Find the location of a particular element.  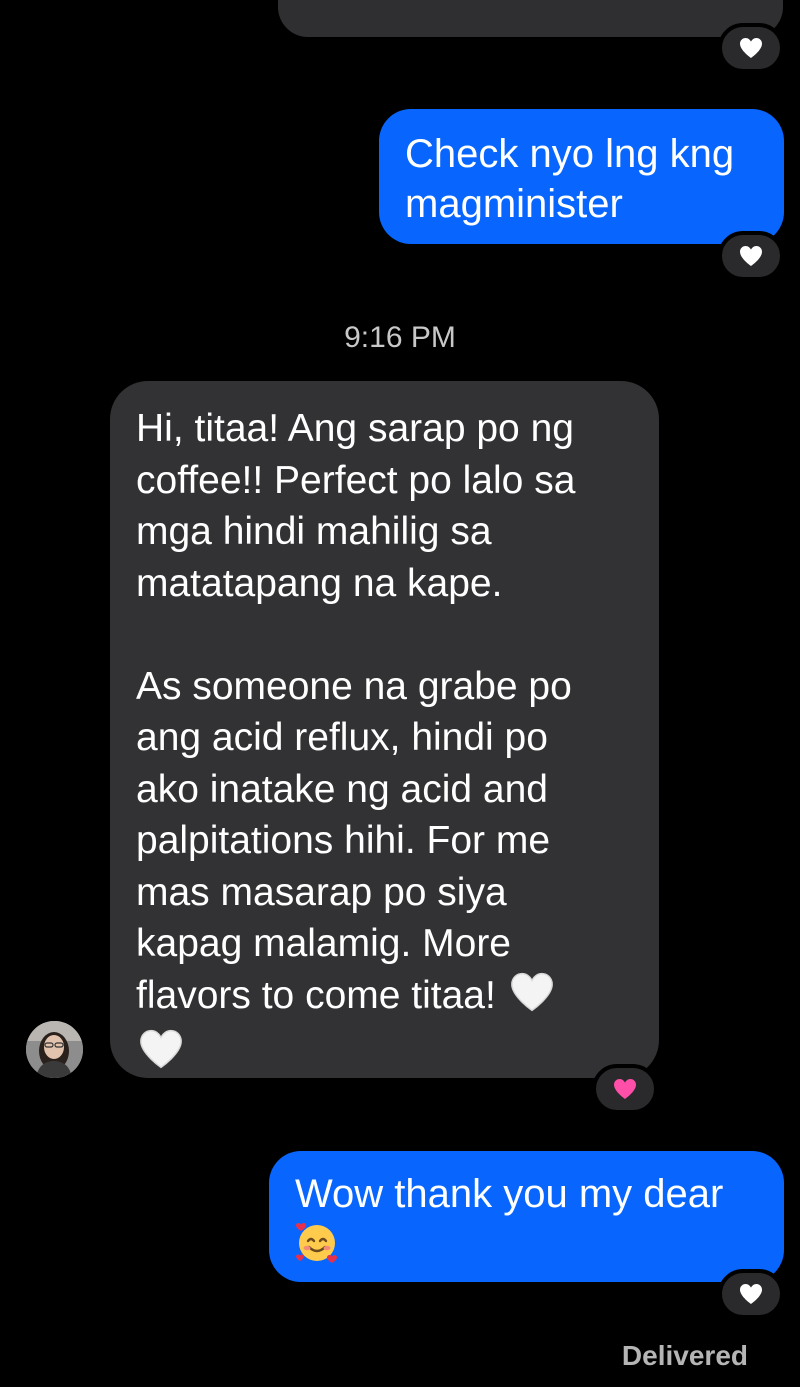

contact-avatar is located at coordinates (54, 1049).